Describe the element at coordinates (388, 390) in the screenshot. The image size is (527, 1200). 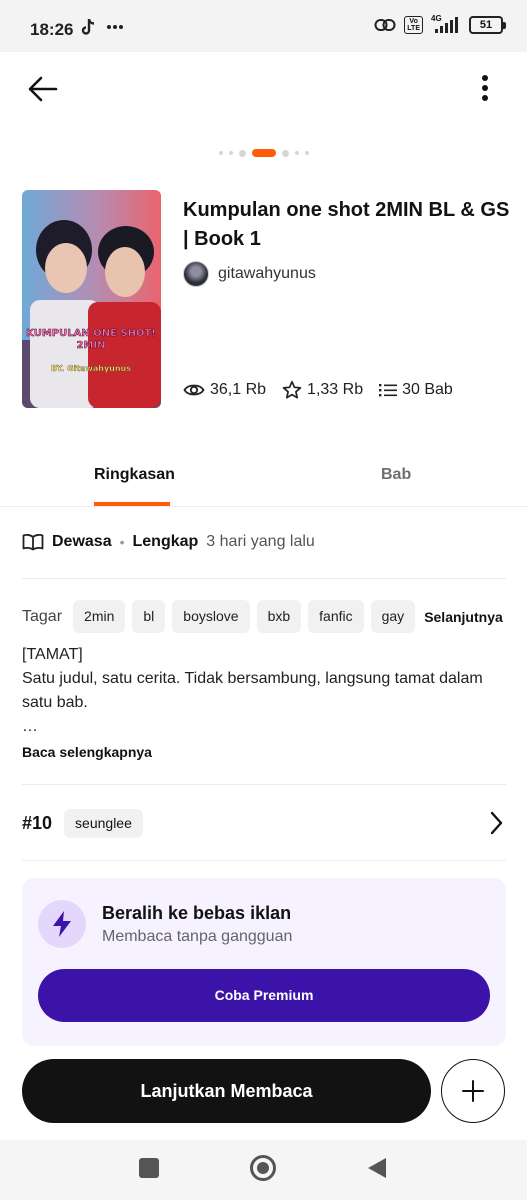
I see `list-icon` at that location.